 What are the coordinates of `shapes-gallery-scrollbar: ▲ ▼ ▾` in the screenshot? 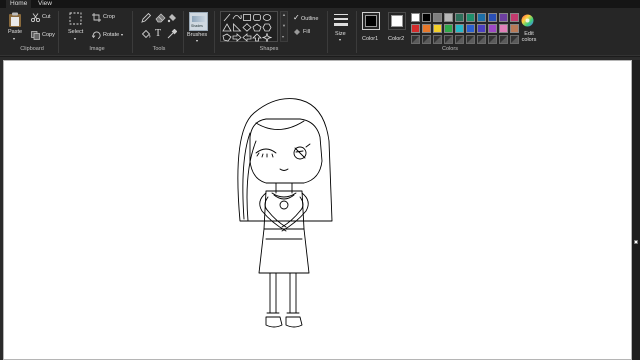 It's located at (284, 26).